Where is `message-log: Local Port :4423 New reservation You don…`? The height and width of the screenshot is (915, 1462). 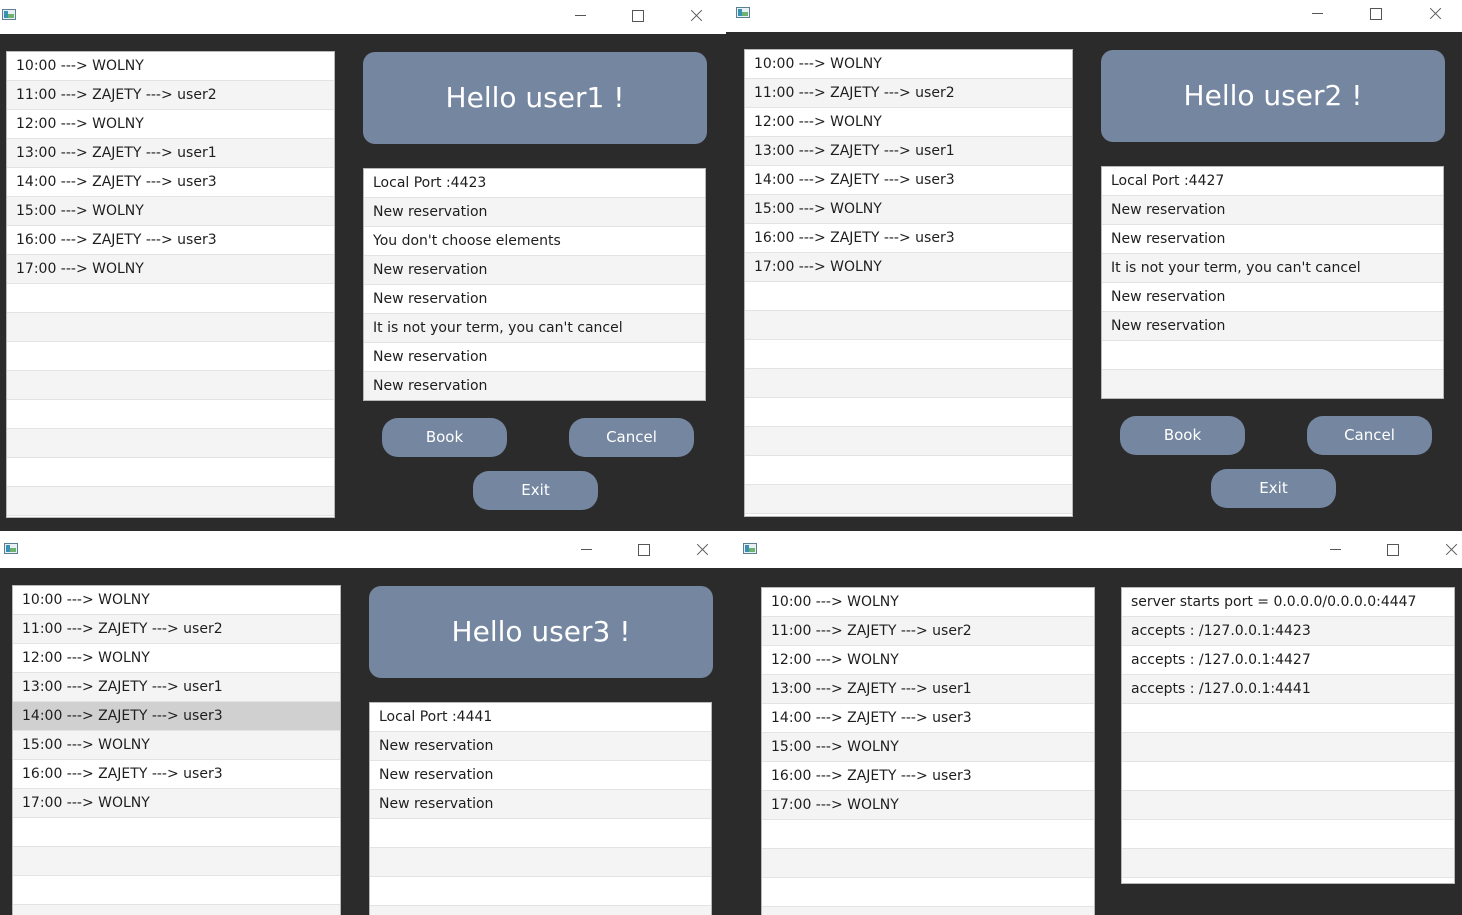 message-log: Local Port :4423 New reservation You don… is located at coordinates (534, 284).